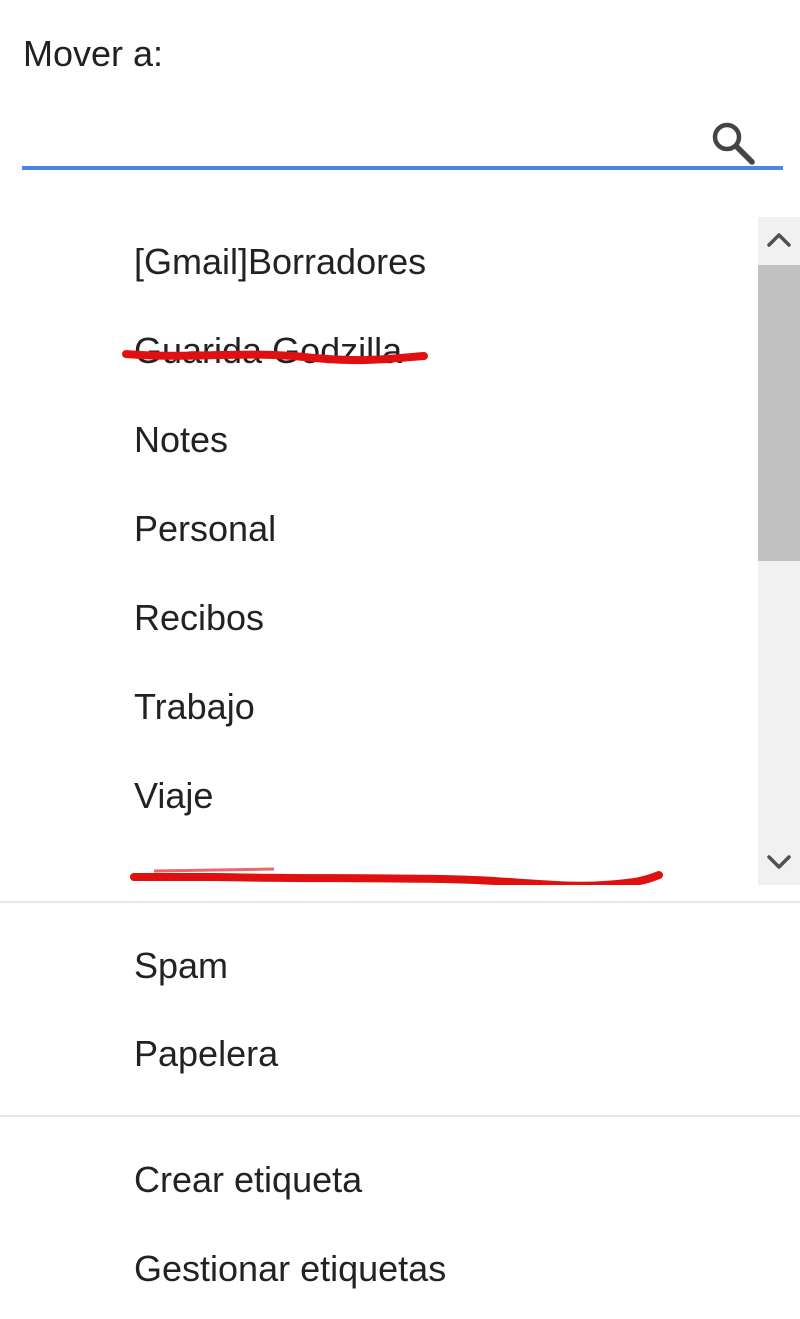 The width and height of the screenshot is (800, 1319). I want to click on scroll-thumb, so click(779, 413).